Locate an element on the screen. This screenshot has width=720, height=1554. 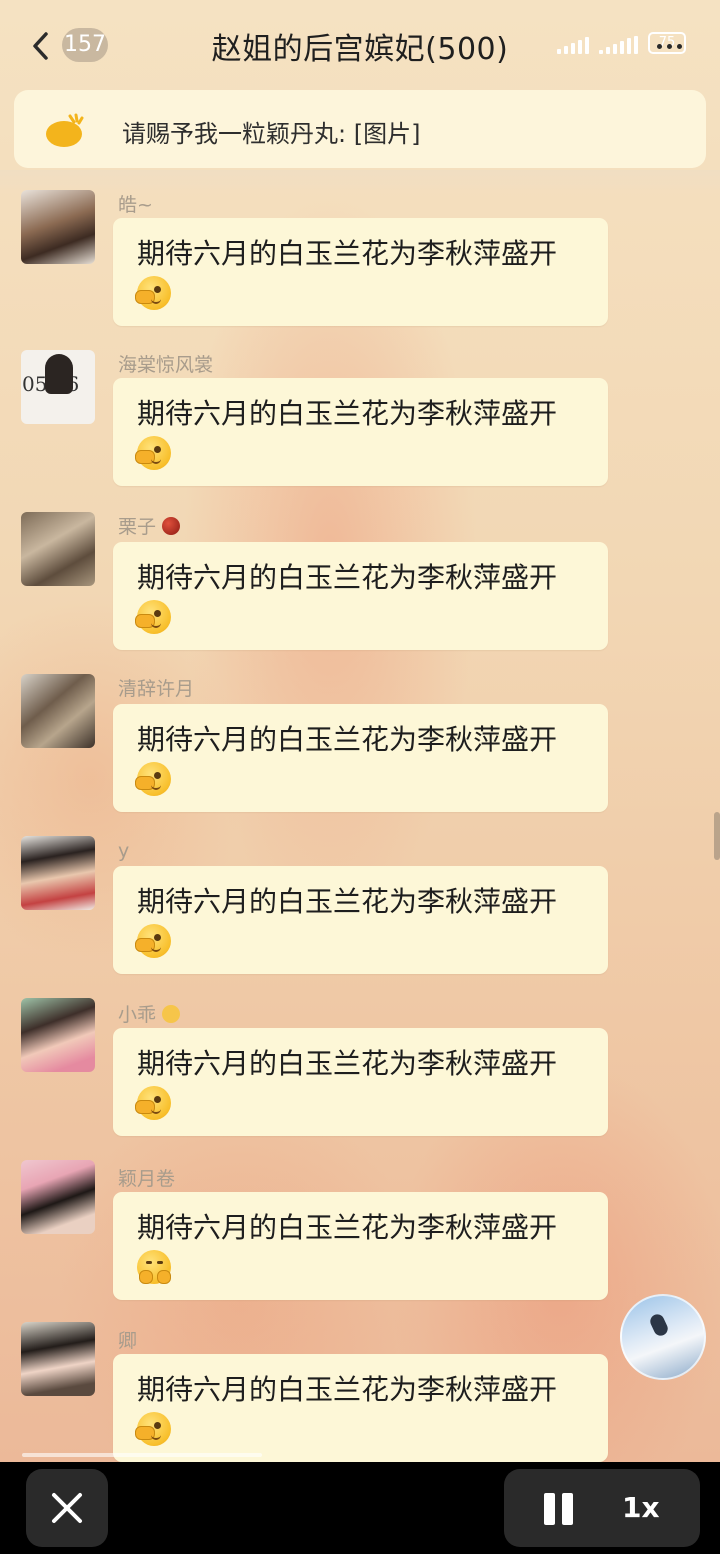
playback-speed-button: 1x is located at coordinates (641, 1507).